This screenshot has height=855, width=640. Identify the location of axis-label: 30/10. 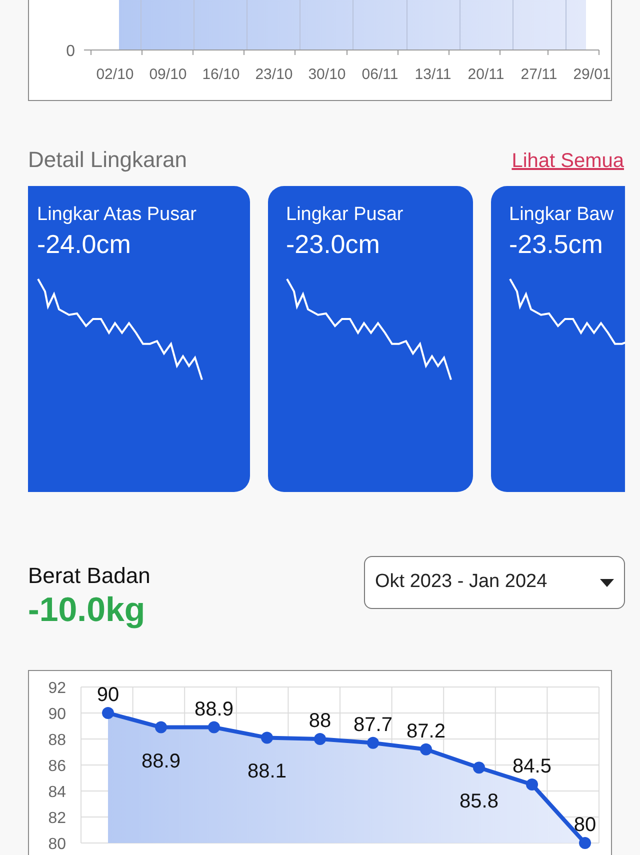
(327, 74).